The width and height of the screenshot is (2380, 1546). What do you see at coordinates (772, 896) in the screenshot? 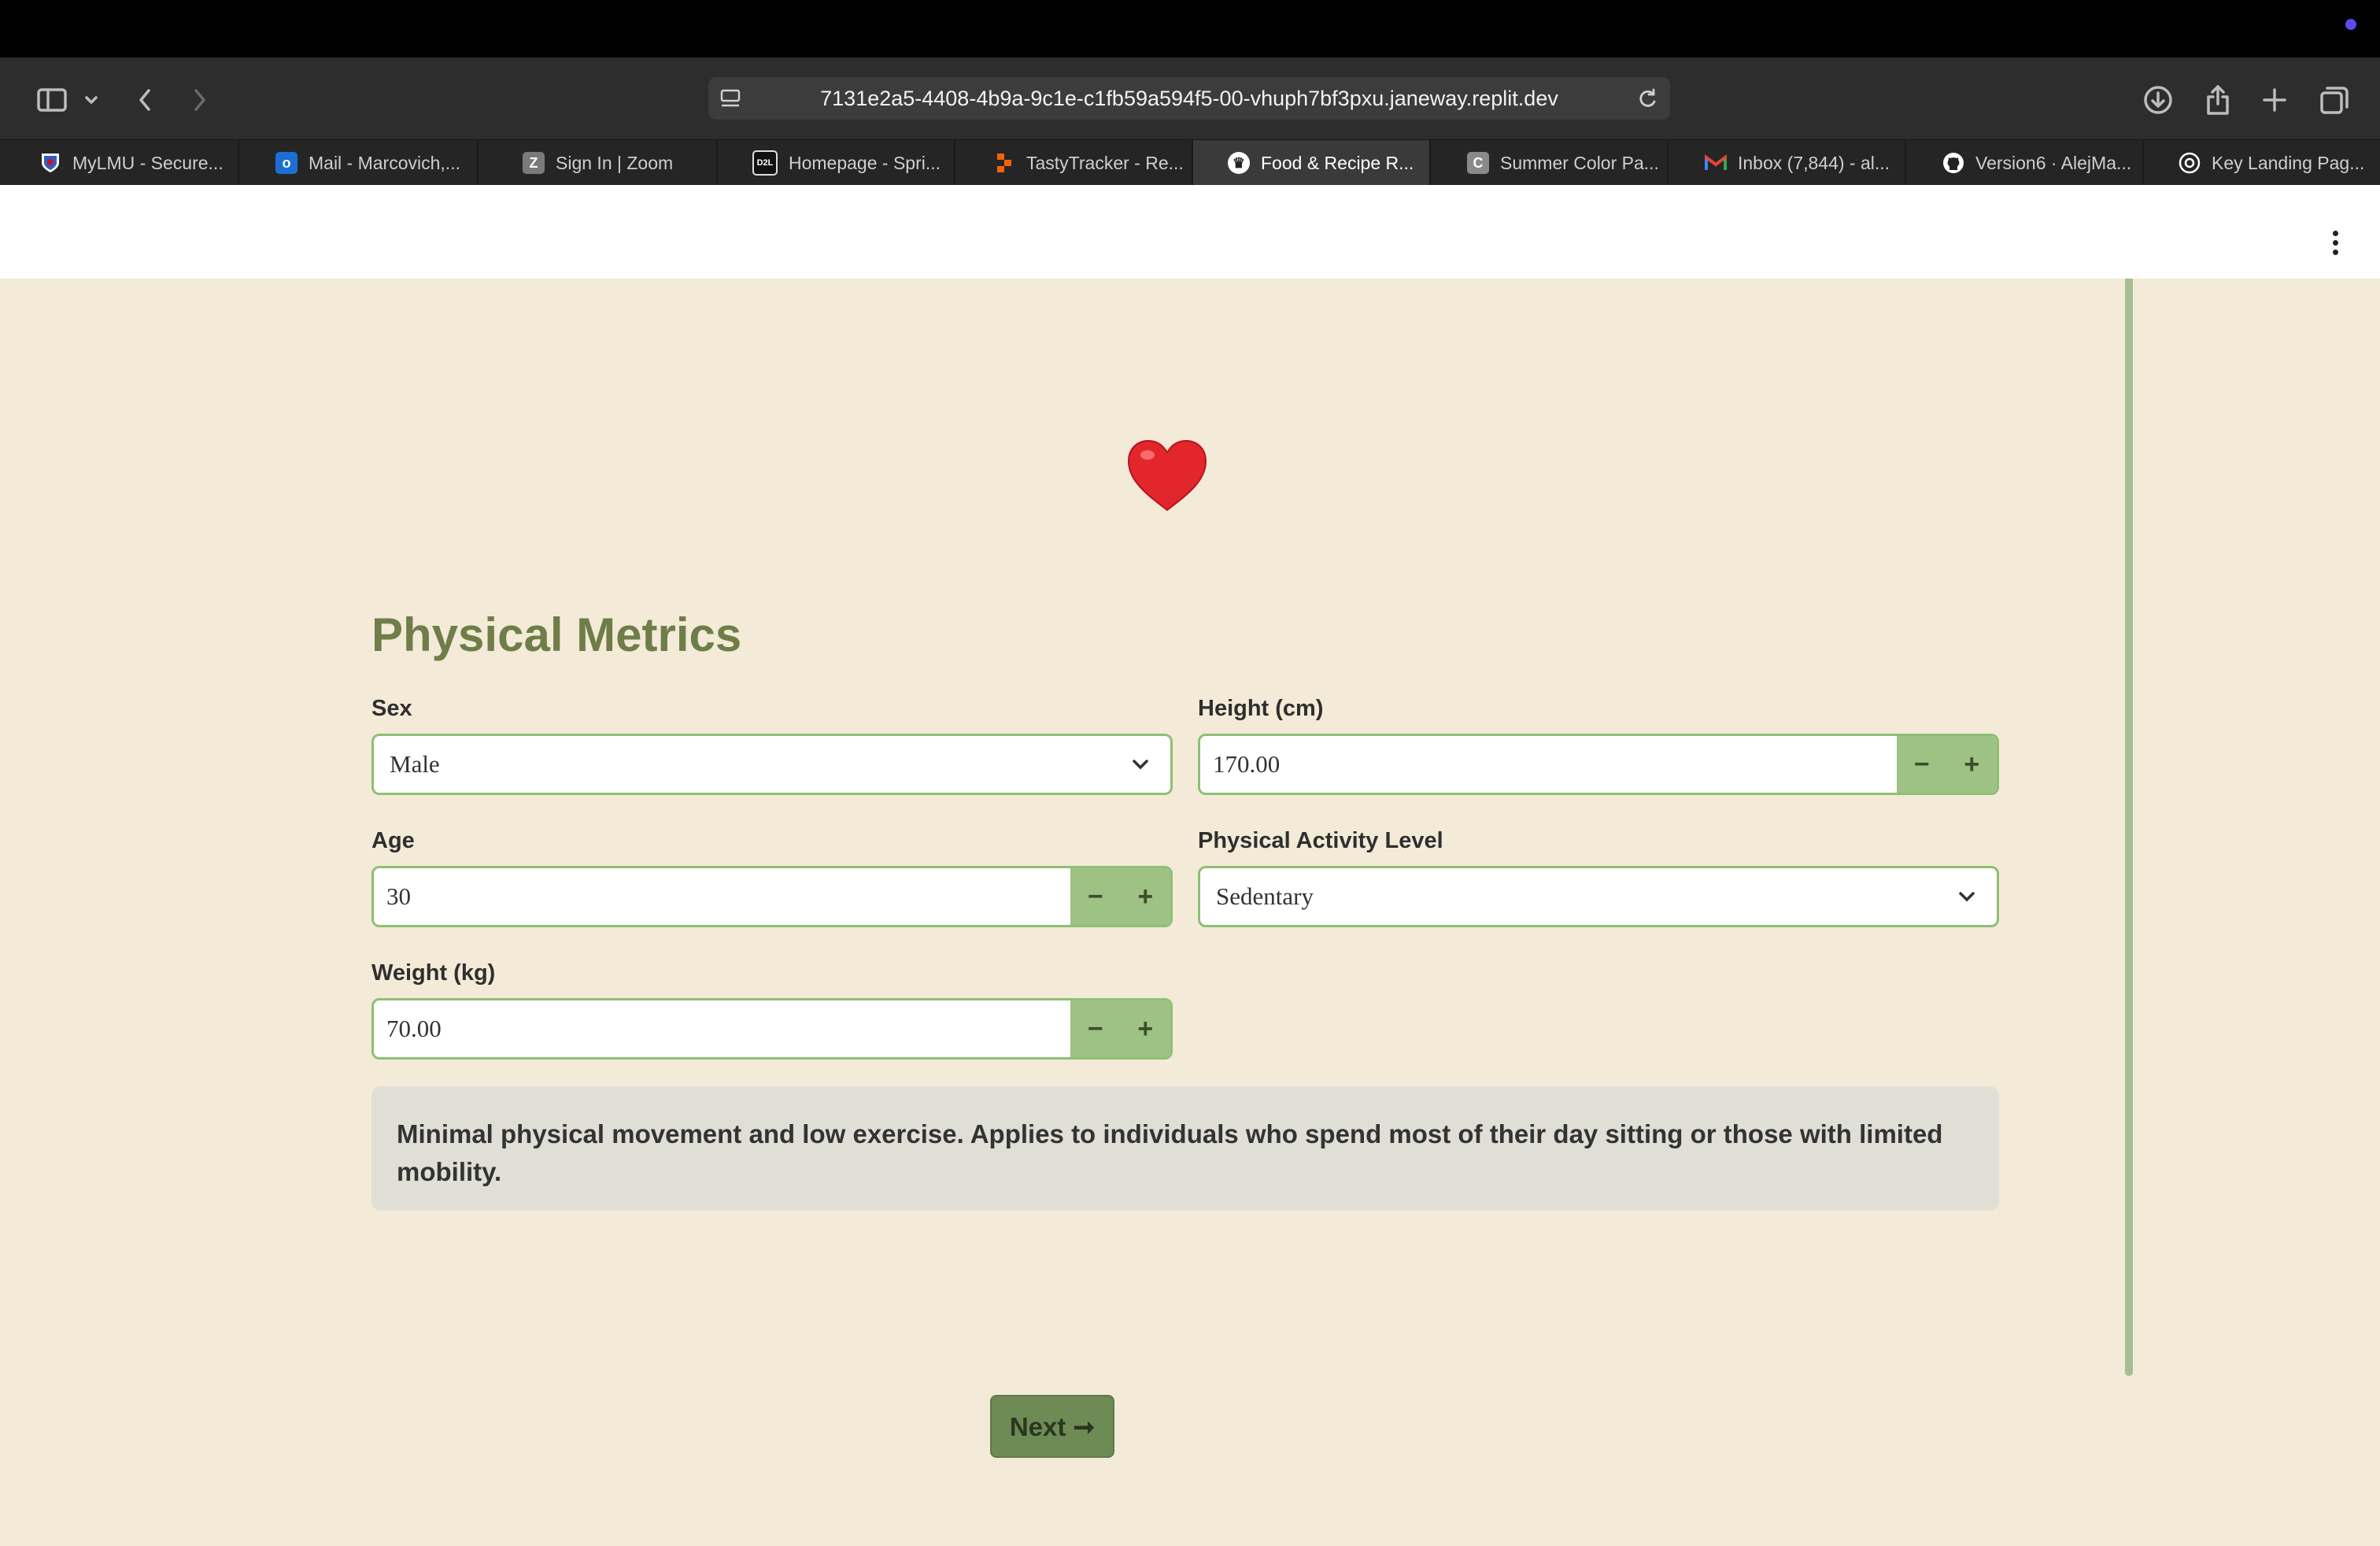
I see `age-input: 30 − +` at bounding box center [772, 896].